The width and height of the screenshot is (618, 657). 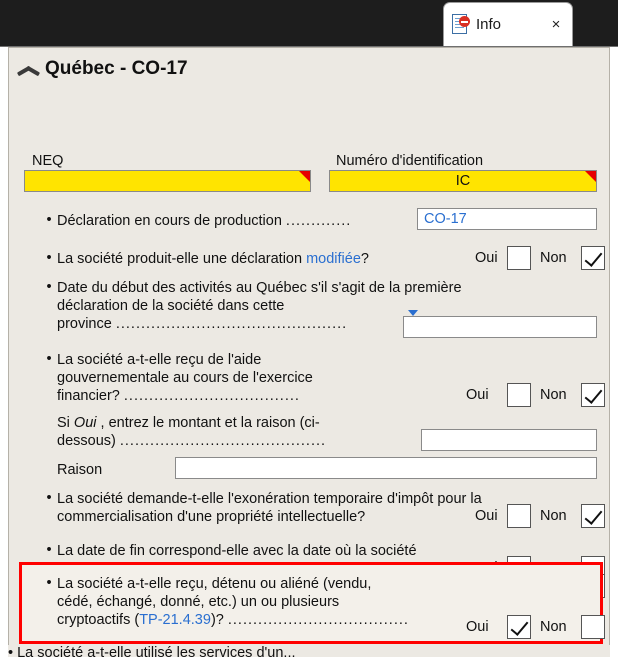 What do you see at coordinates (507, 219) in the screenshot?
I see `declaration-type-input: CO-17` at bounding box center [507, 219].